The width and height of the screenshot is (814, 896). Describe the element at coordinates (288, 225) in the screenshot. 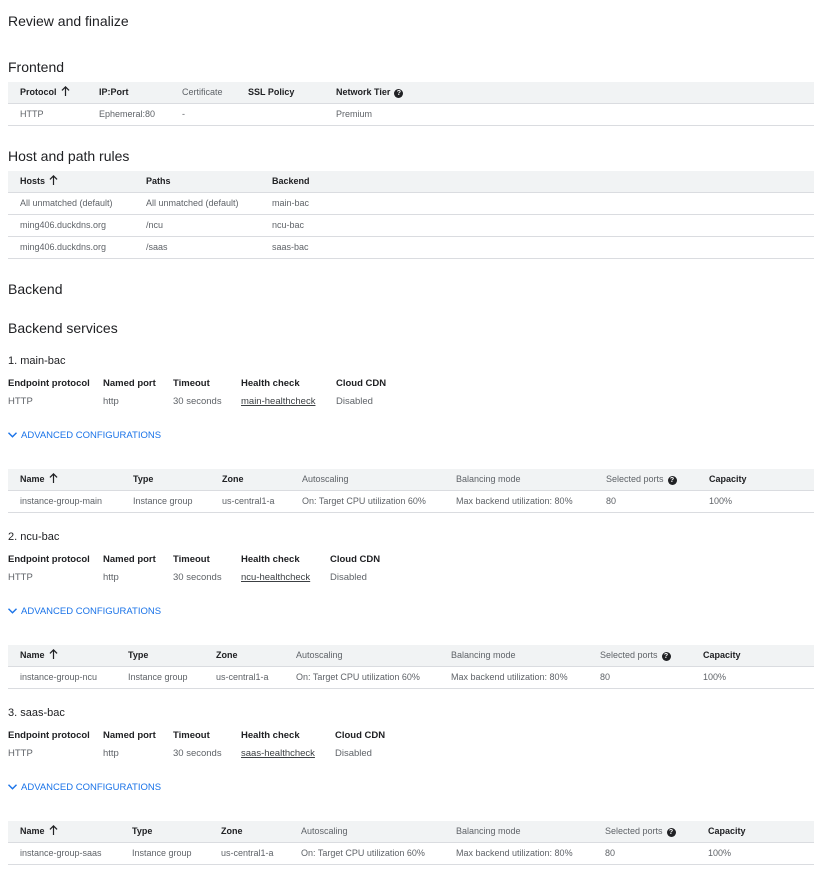

I see `cell-backend: ncu-bac` at that location.